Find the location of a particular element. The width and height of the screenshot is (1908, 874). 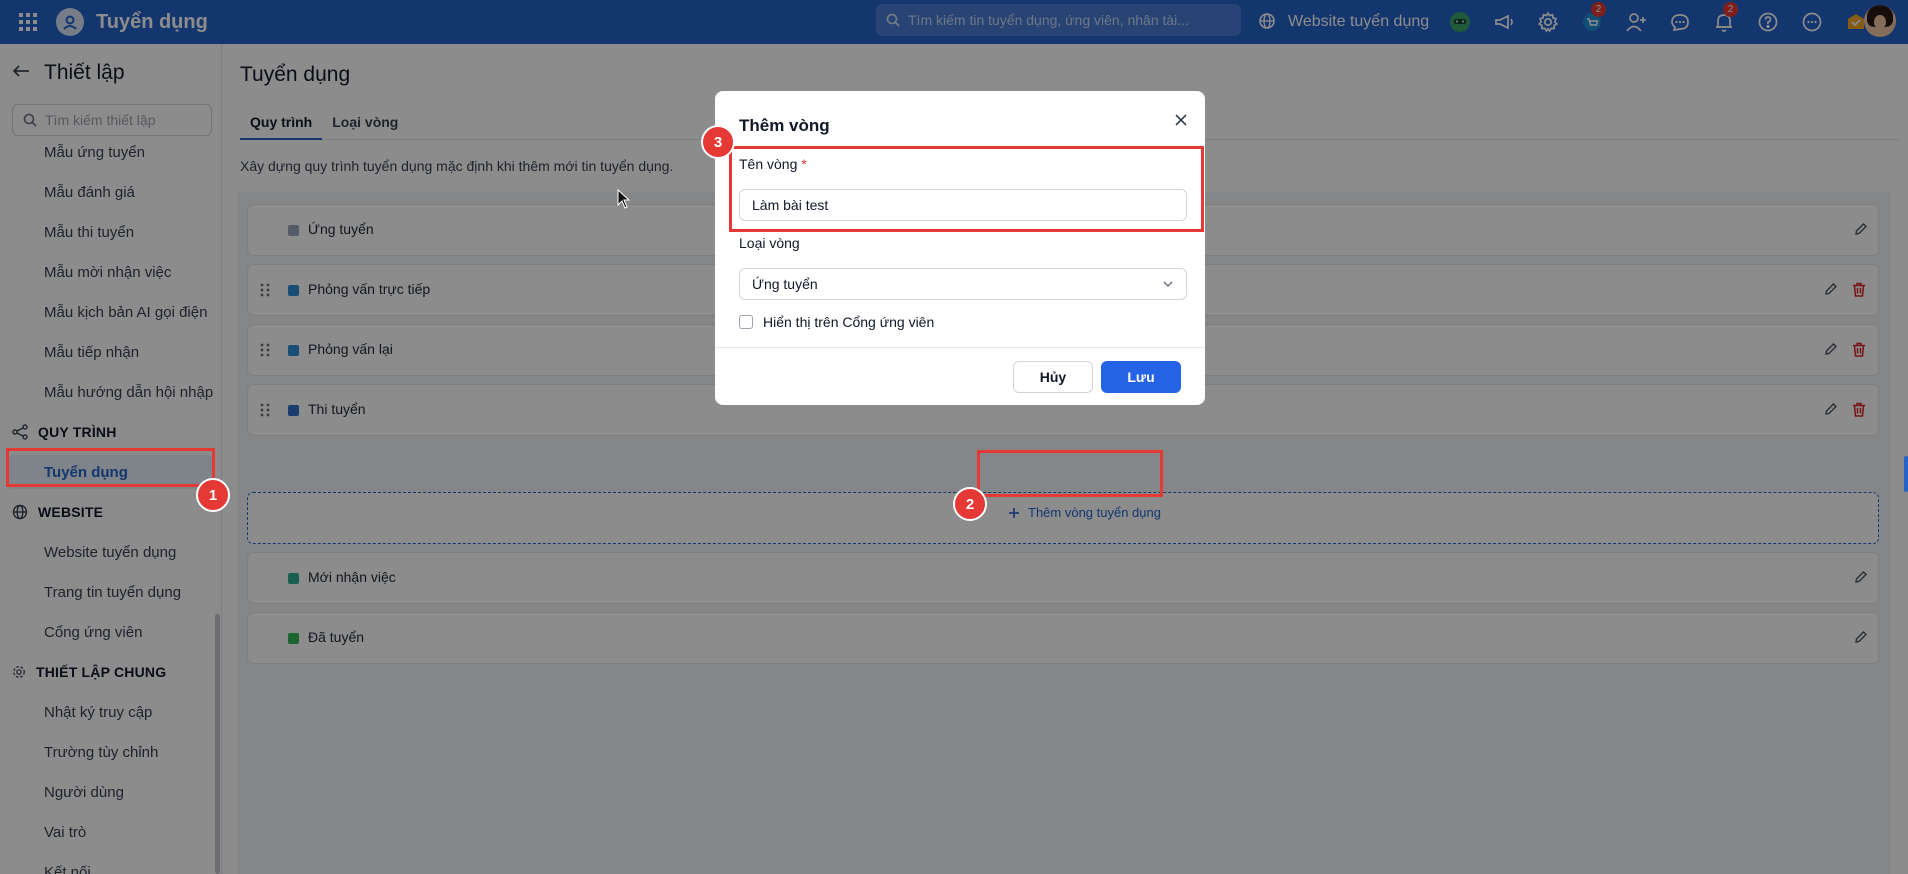

cancel-button: Hủy is located at coordinates (1053, 377).